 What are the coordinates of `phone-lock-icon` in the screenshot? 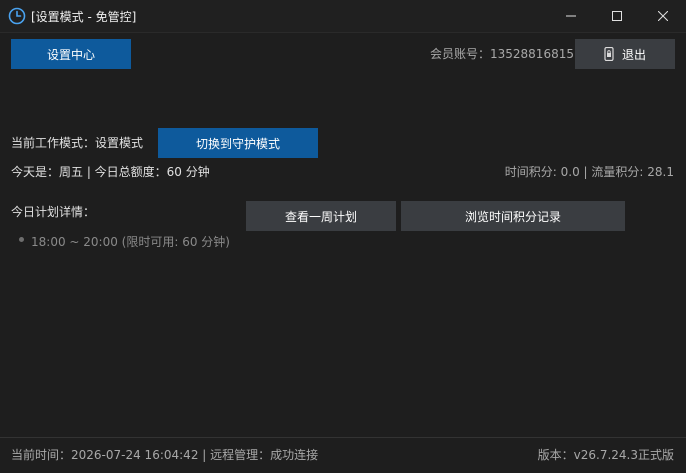 It's located at (609, 54).